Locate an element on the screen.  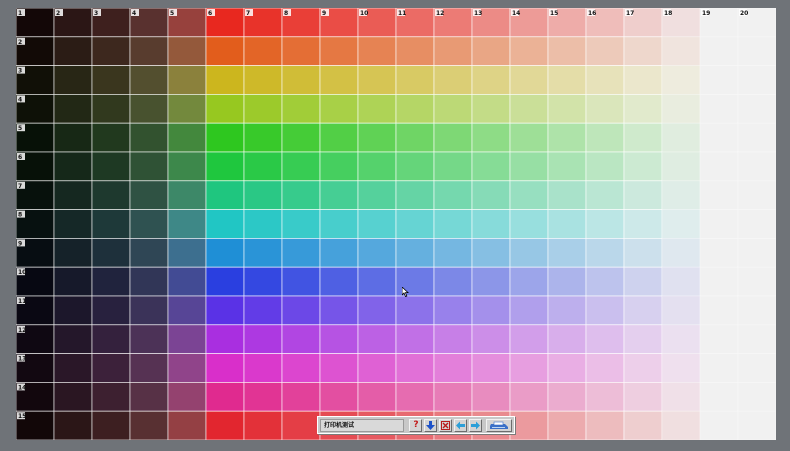
column-label: 15 is located at coordinates (554, 13).